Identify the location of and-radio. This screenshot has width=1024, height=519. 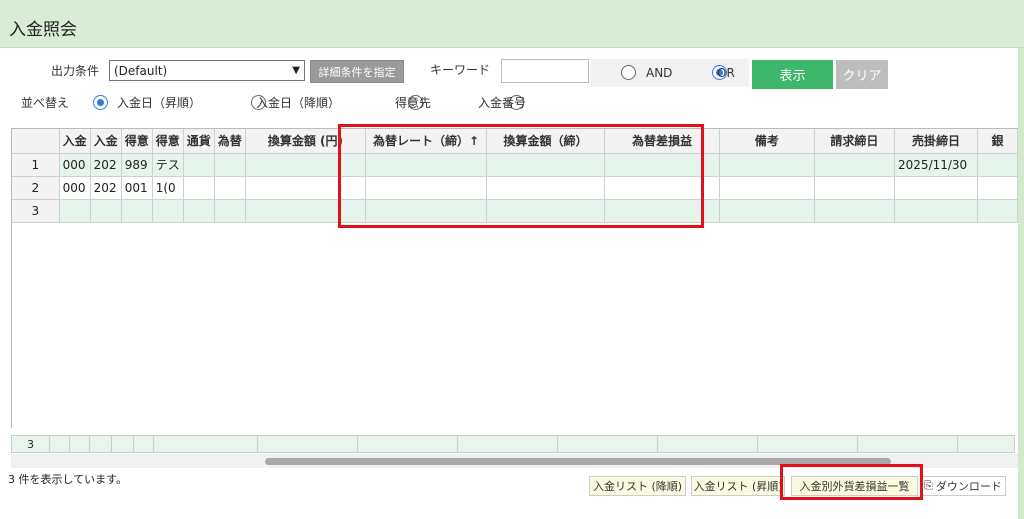
(628, 72).